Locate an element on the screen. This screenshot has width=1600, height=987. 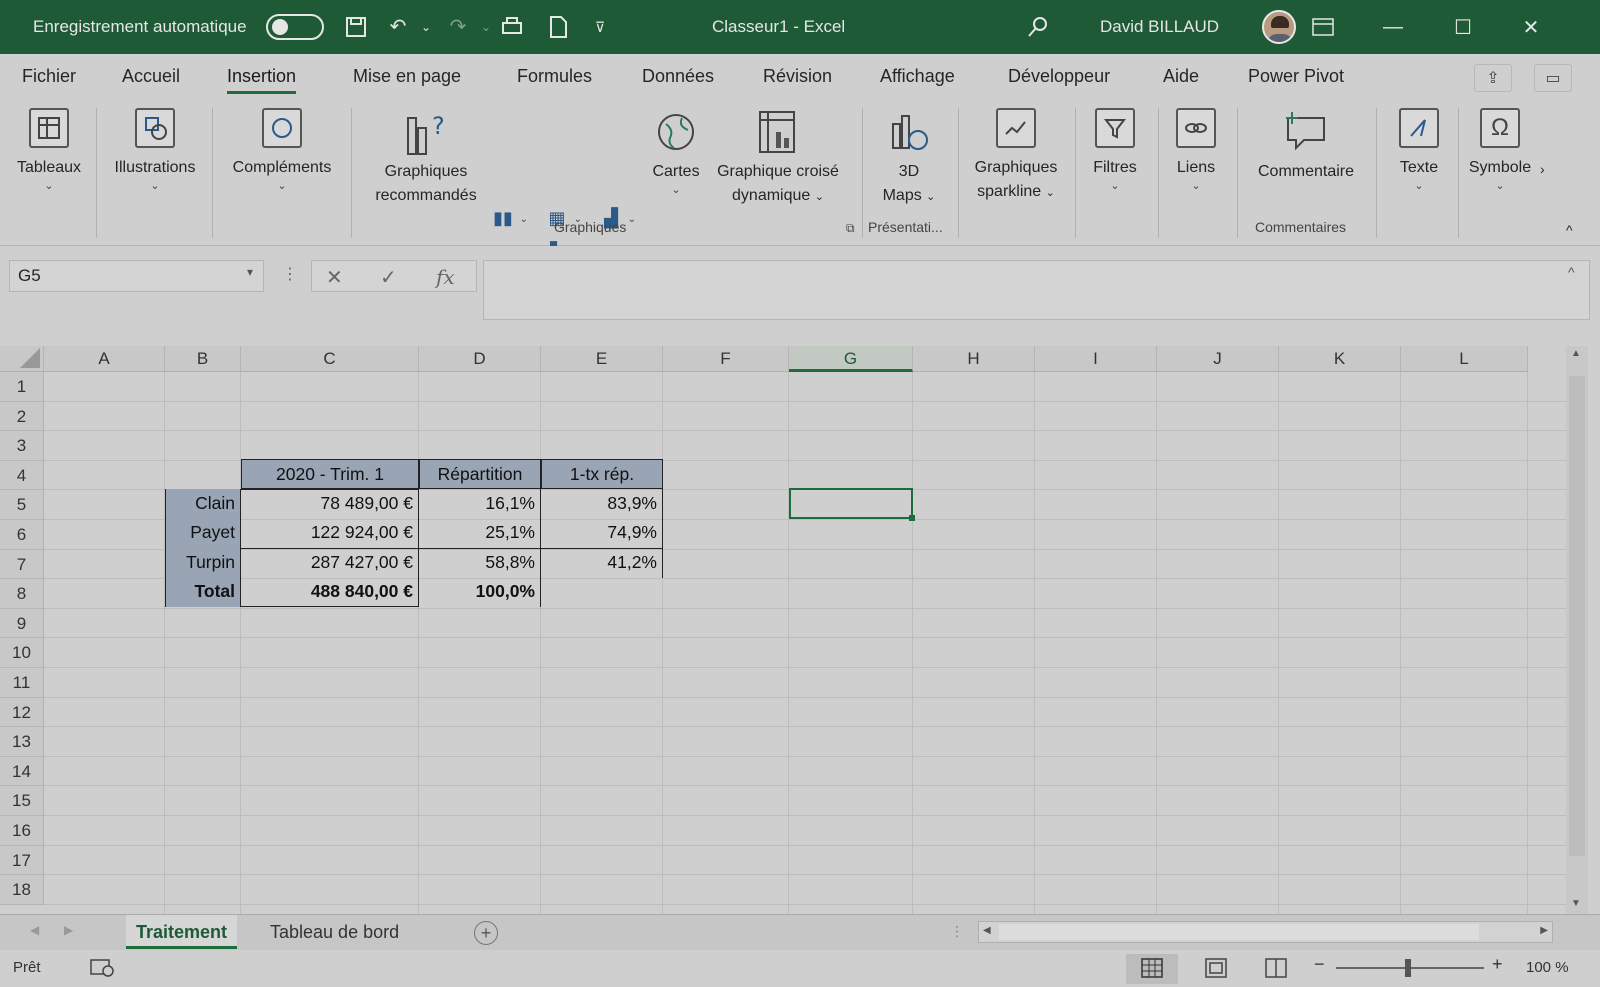
row-header-2: 2 is located at coordinates (22, 416).